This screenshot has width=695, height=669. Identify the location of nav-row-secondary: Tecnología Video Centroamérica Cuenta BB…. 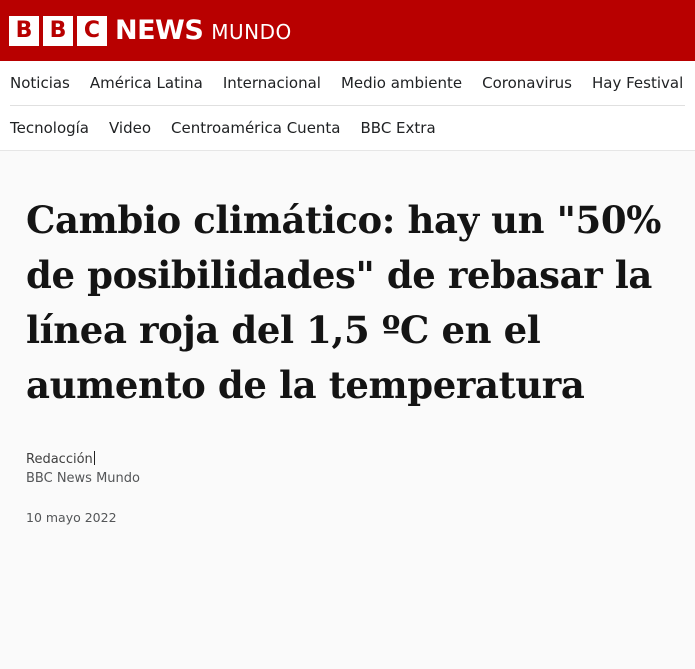
(347, 127).